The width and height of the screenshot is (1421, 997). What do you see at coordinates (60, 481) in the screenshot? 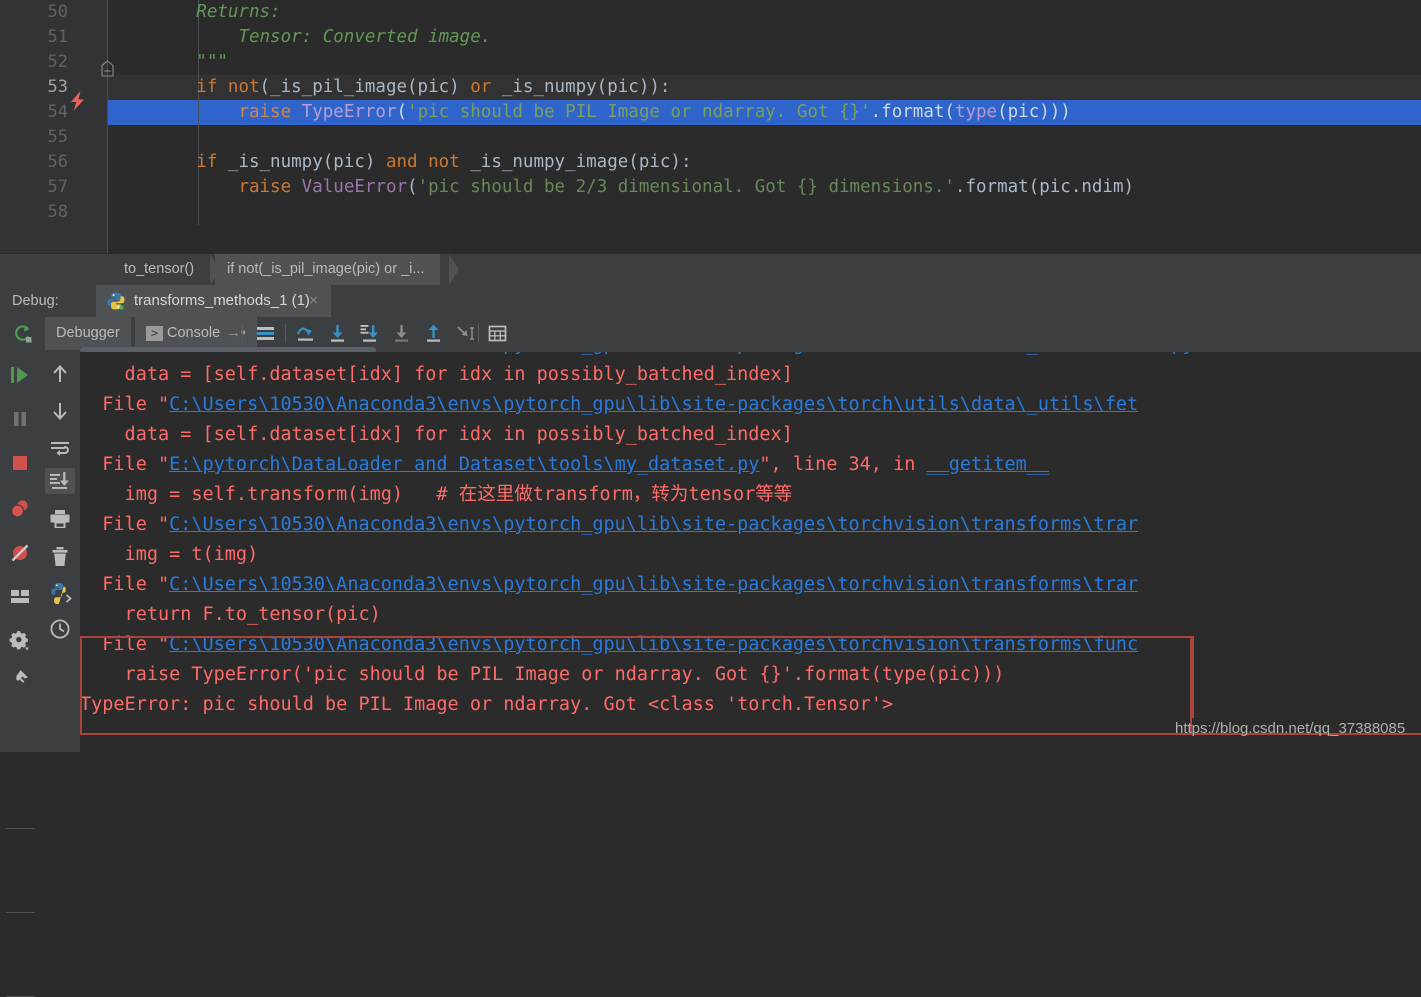
I see `scroll-to-end-icon` at bounding box center [60, 481].